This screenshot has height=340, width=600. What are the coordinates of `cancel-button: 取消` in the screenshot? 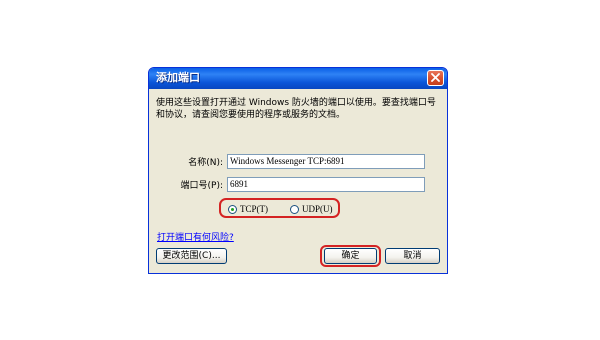 It's located at (412, 256).